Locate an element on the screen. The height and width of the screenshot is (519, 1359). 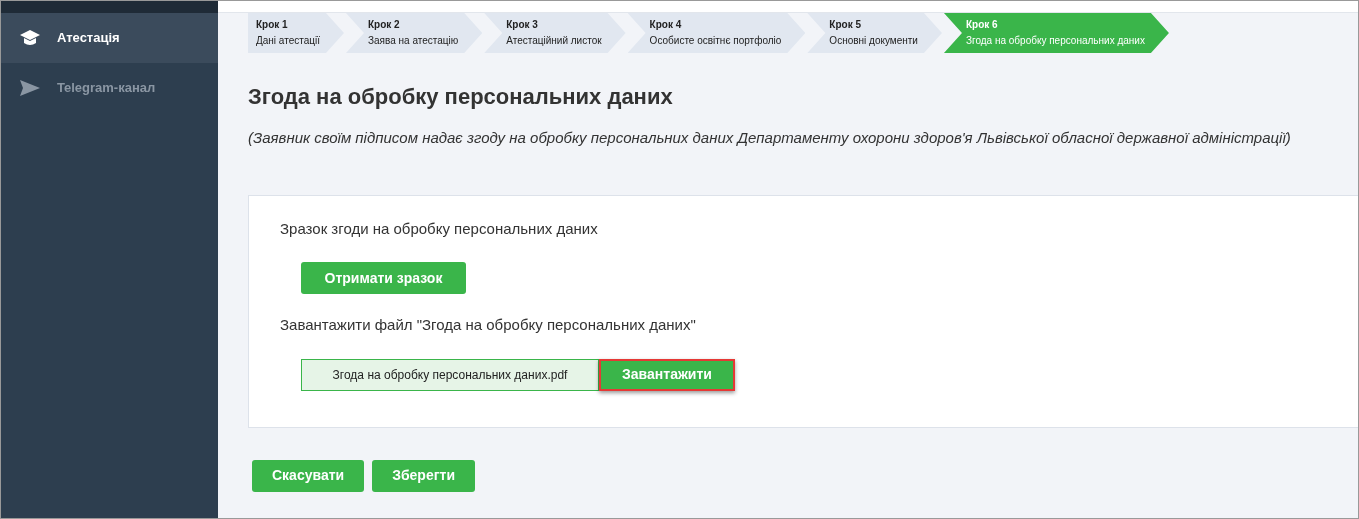
file-name-field: Згода на обробку персональних даних.pdf is located at coordinates (450, 374).